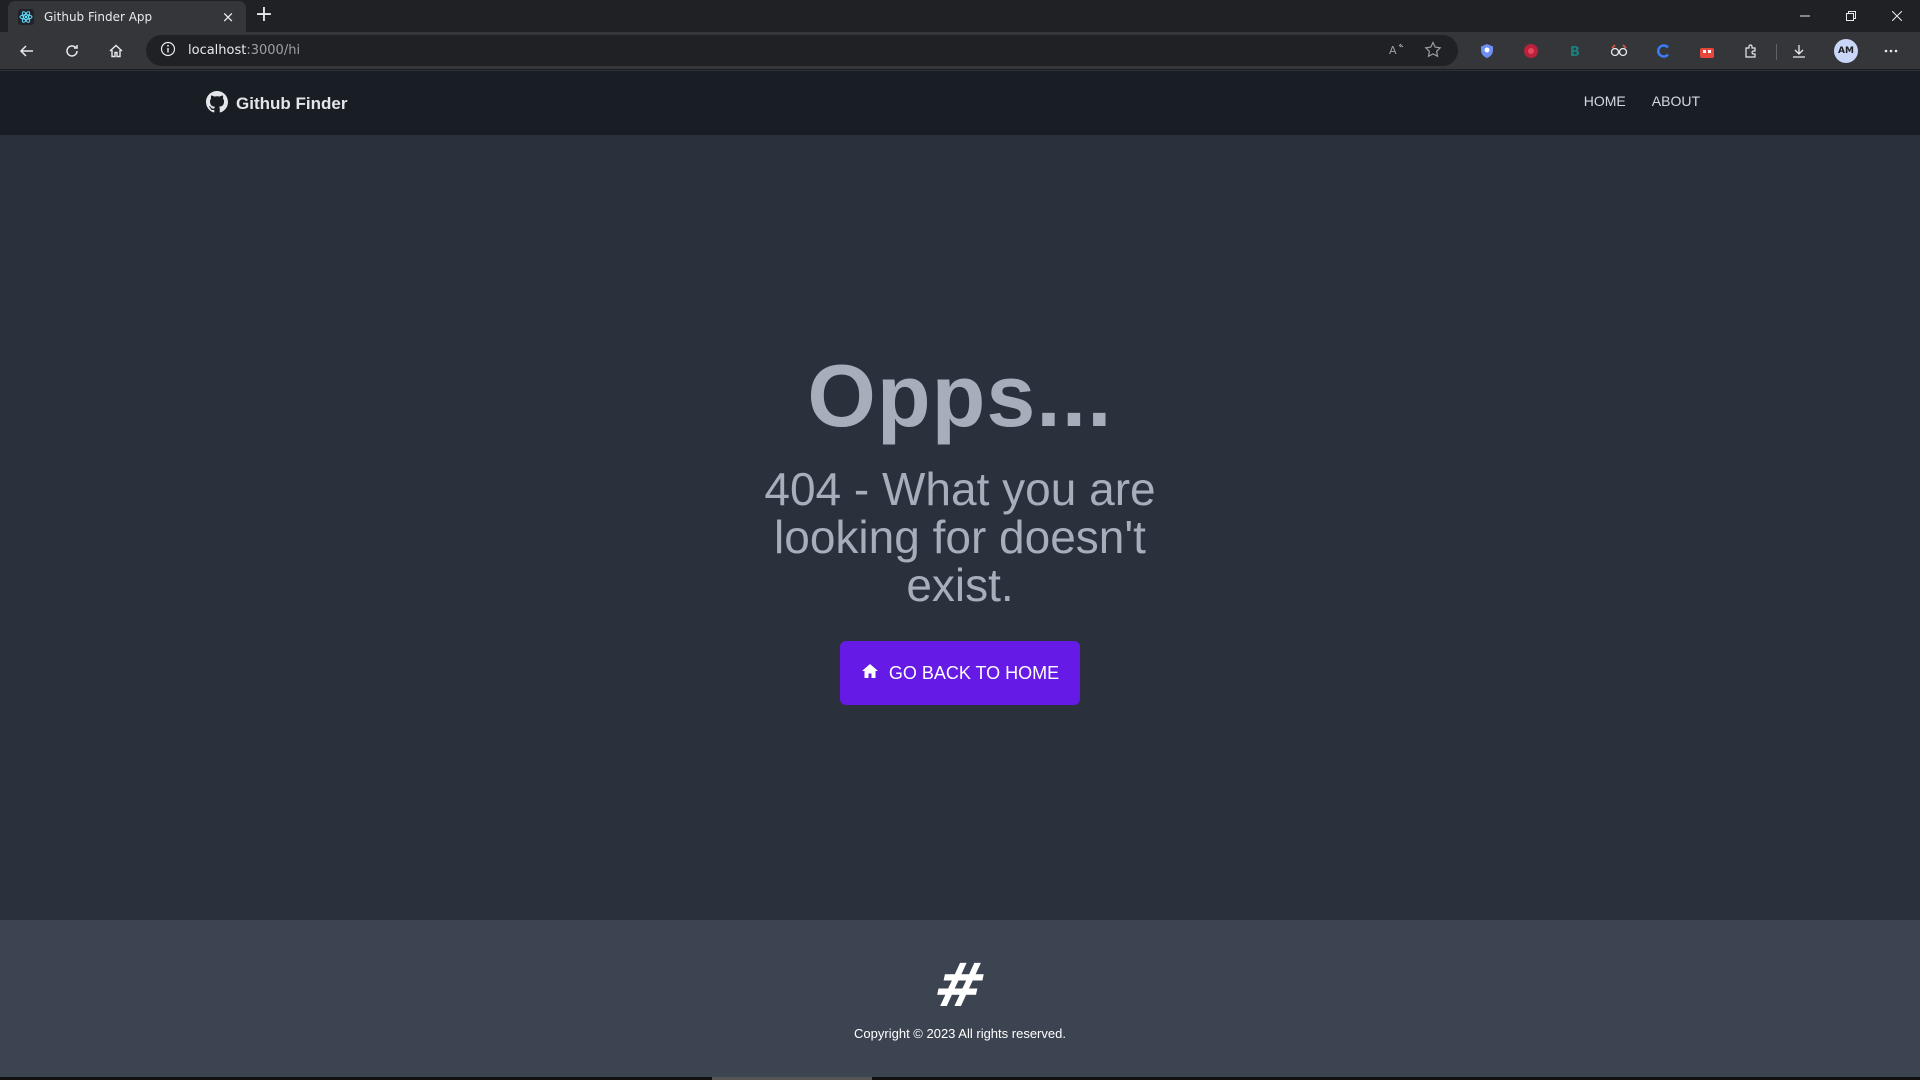 This screenshot has height=1080, width=1920. What do you see at coordinates (1846, 51) in the screenshot?
I see `profile-avatar: AM` at bounding box center [1846, 51].